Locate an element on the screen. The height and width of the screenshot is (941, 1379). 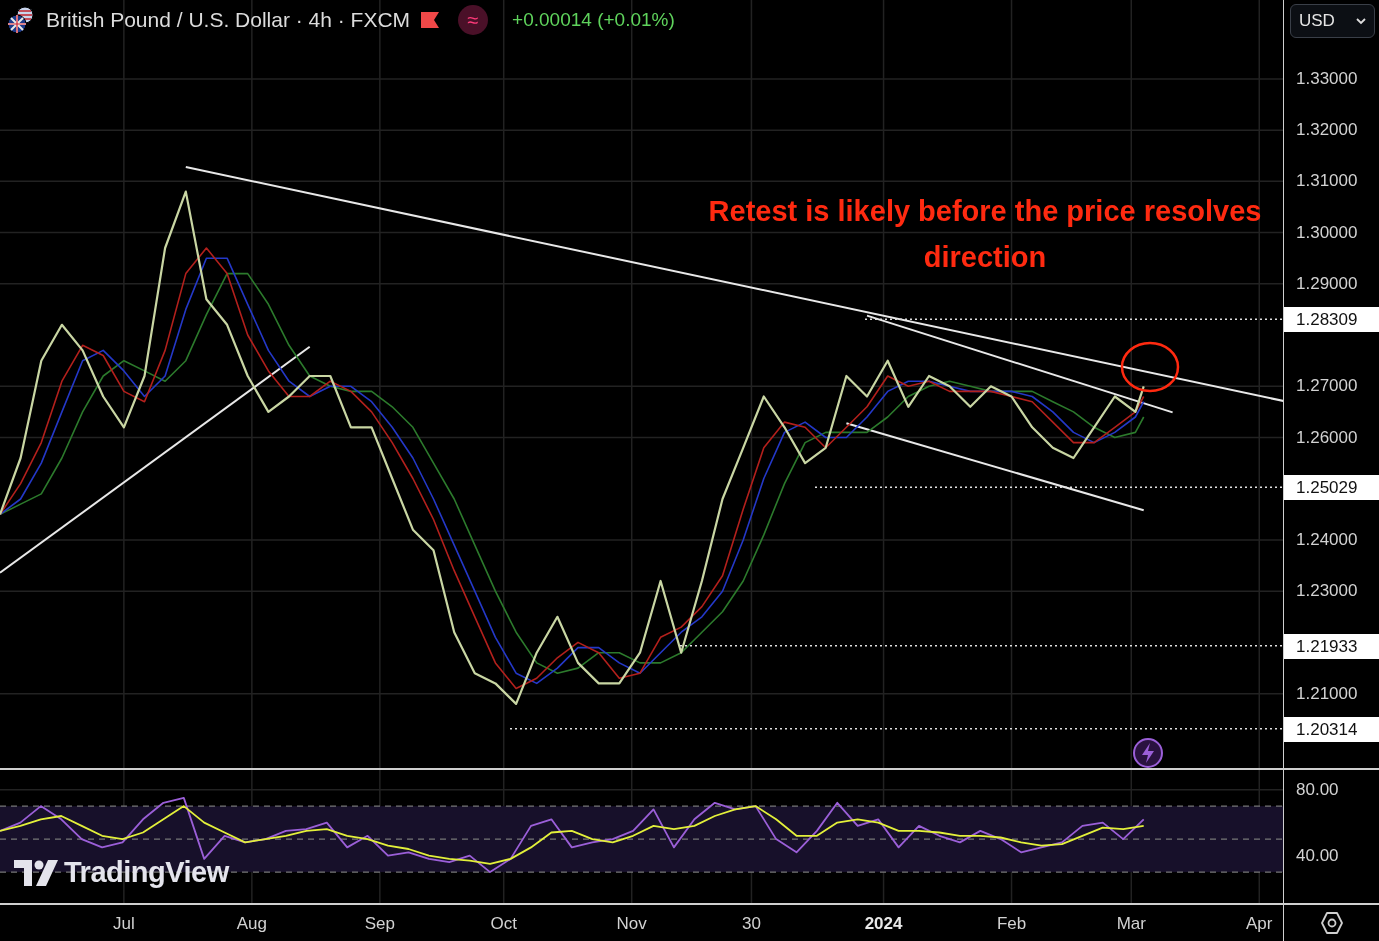
price-change: +0.00014 (+0.01%) is located at coordinates (593, 20).